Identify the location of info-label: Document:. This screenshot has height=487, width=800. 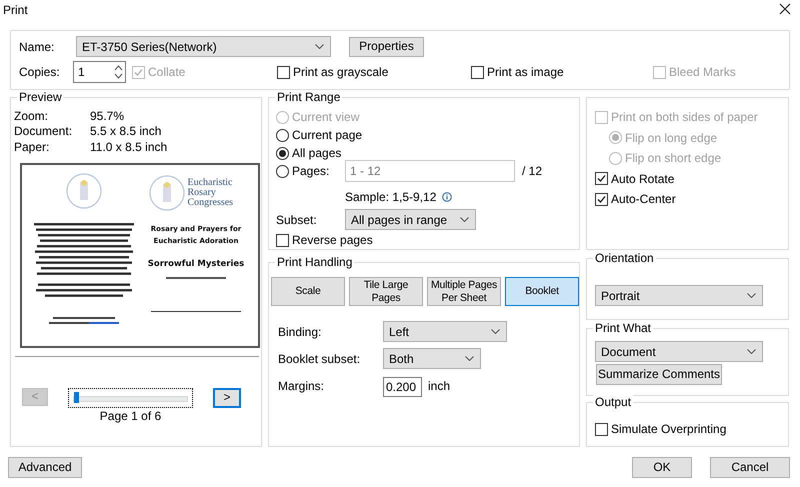
(44, 131).